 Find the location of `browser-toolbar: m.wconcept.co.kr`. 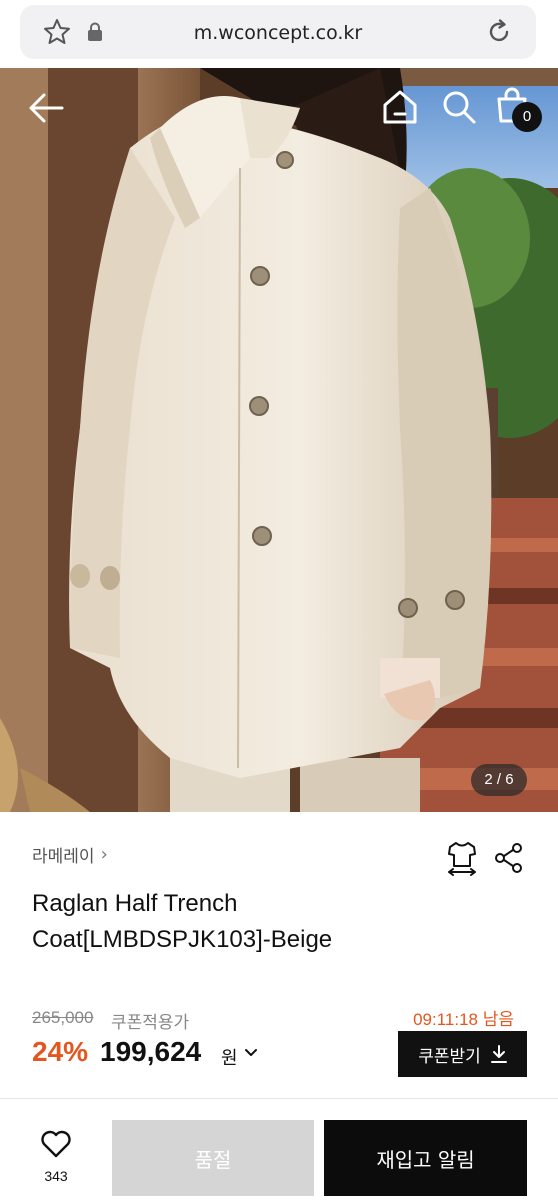

browser-toolbar: m.wconcept.co.kr is located at coordinates (279, 34).